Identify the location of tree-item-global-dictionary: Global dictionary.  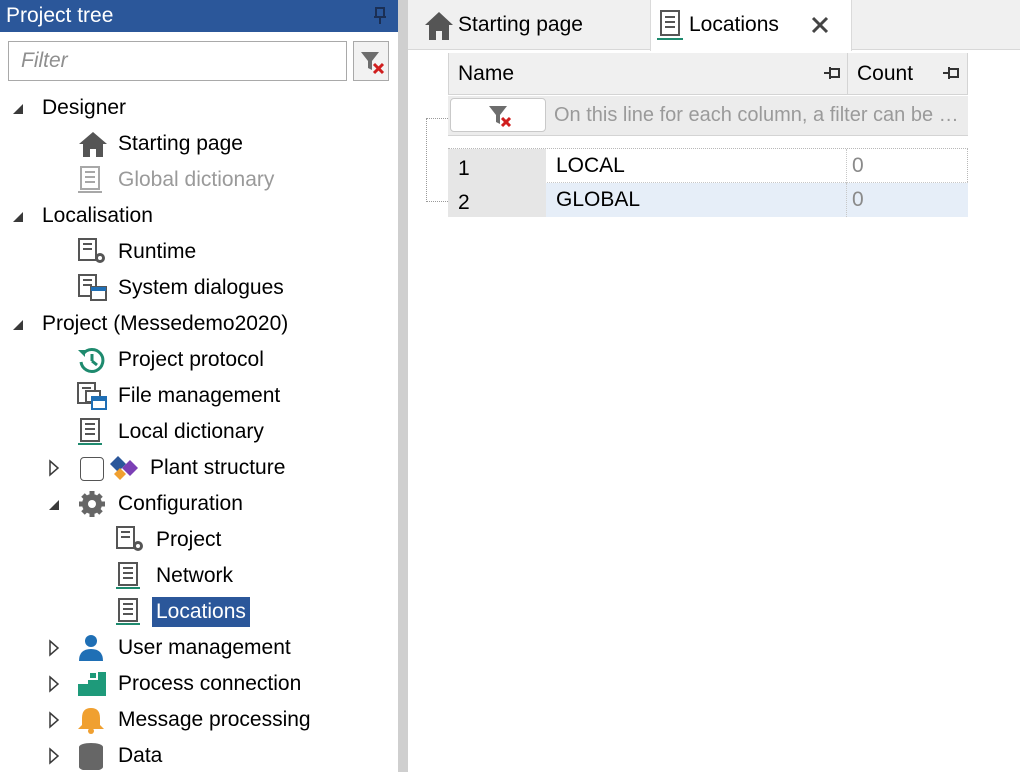
(199, 180).